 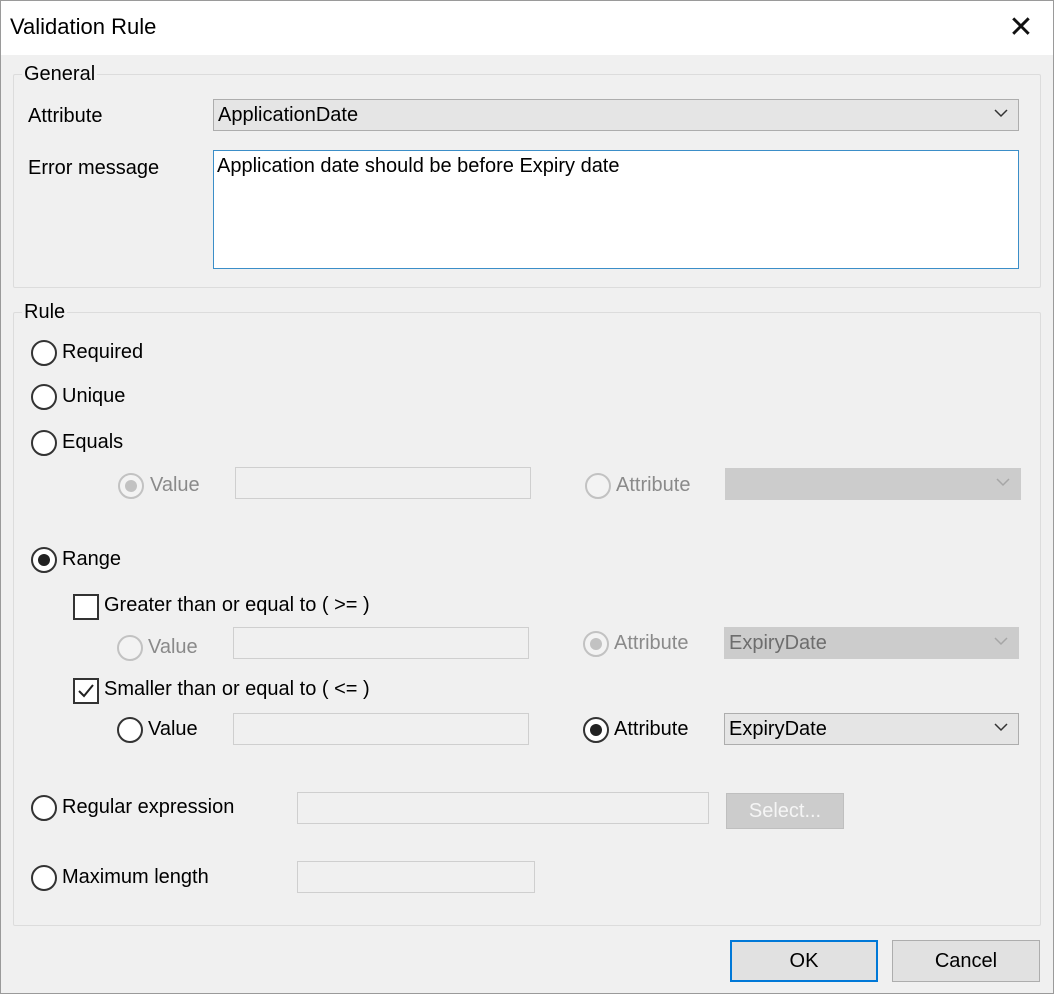 What do you see at coordinates (44, 808) in the screenshot?
I see `regex-radio` at bounding box center [44, 808].